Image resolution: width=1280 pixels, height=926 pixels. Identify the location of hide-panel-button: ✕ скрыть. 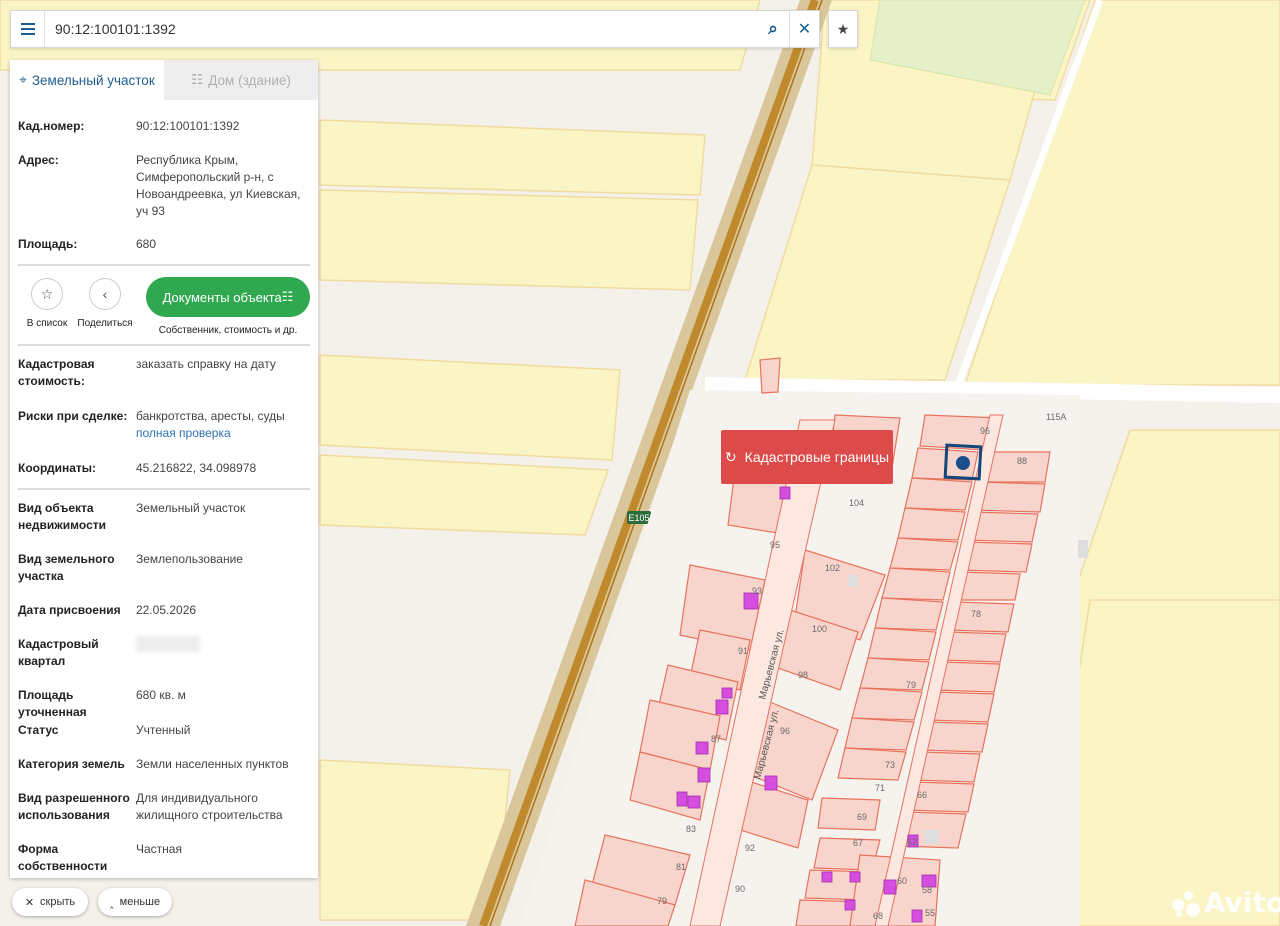
(50, 902).